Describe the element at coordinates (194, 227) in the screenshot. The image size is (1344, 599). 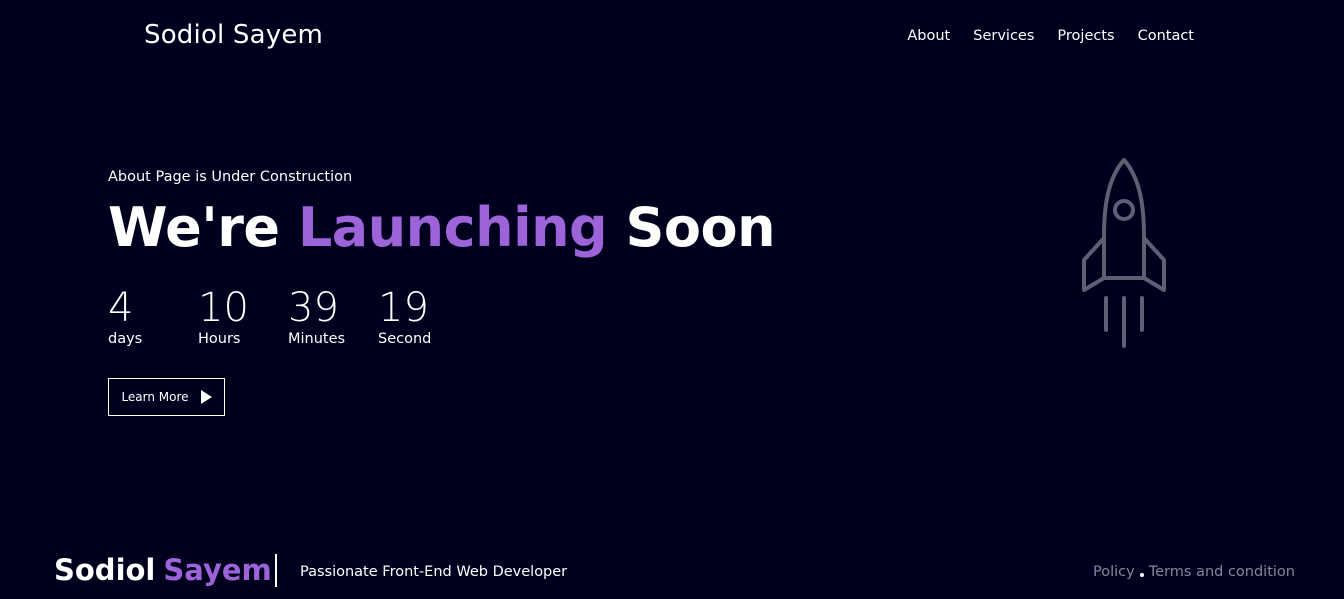
I see `headline-start: We're` at that location.